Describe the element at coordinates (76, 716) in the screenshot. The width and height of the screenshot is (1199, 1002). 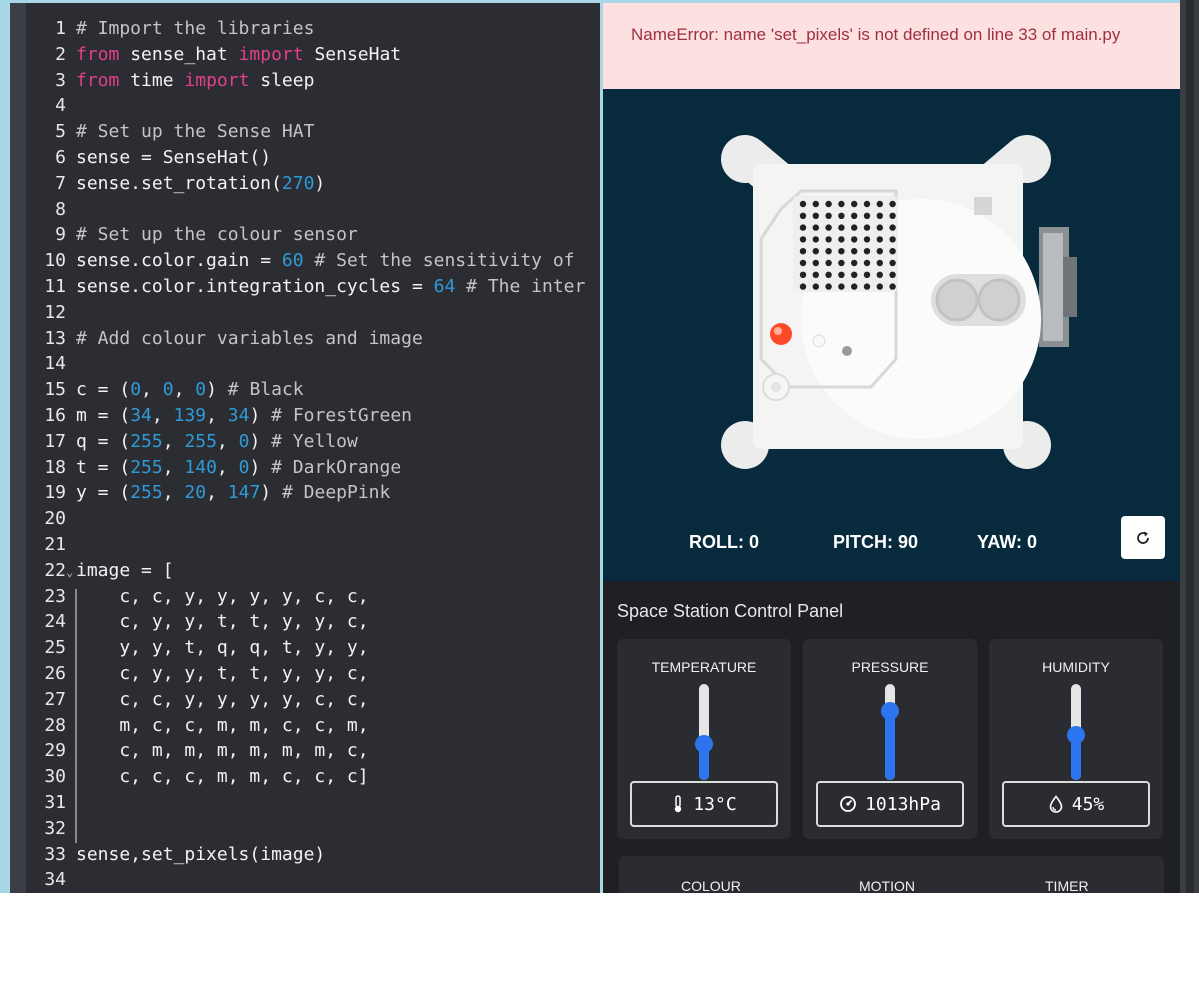
I see `indent-guide` at that location.